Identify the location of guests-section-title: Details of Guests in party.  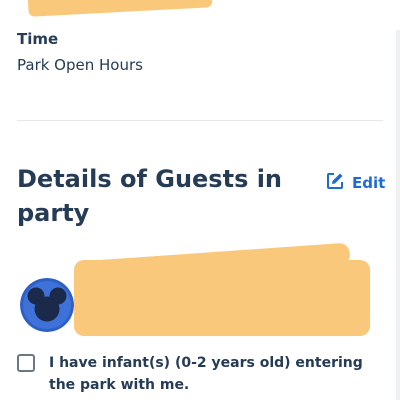
(150, 196).